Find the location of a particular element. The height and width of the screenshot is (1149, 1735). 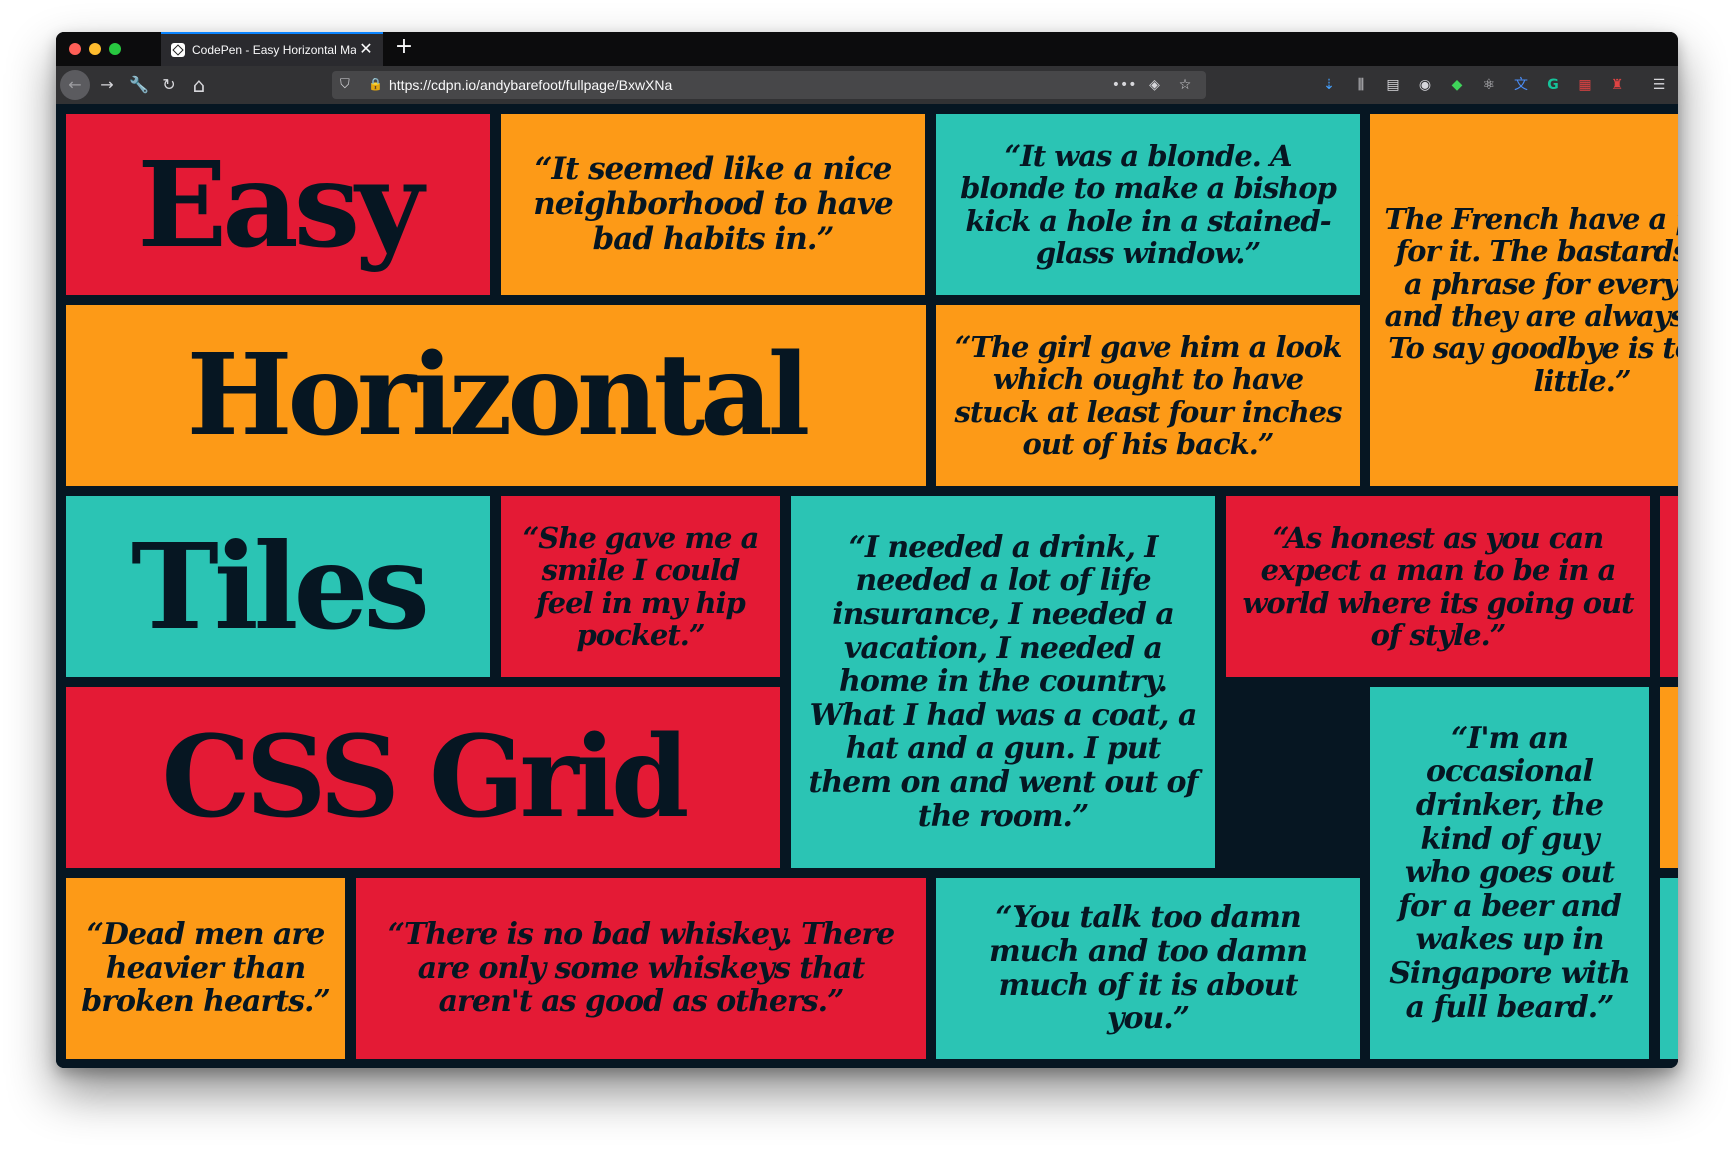

chess-extension-icon: ♜ is located at coordinates (1617, 85).